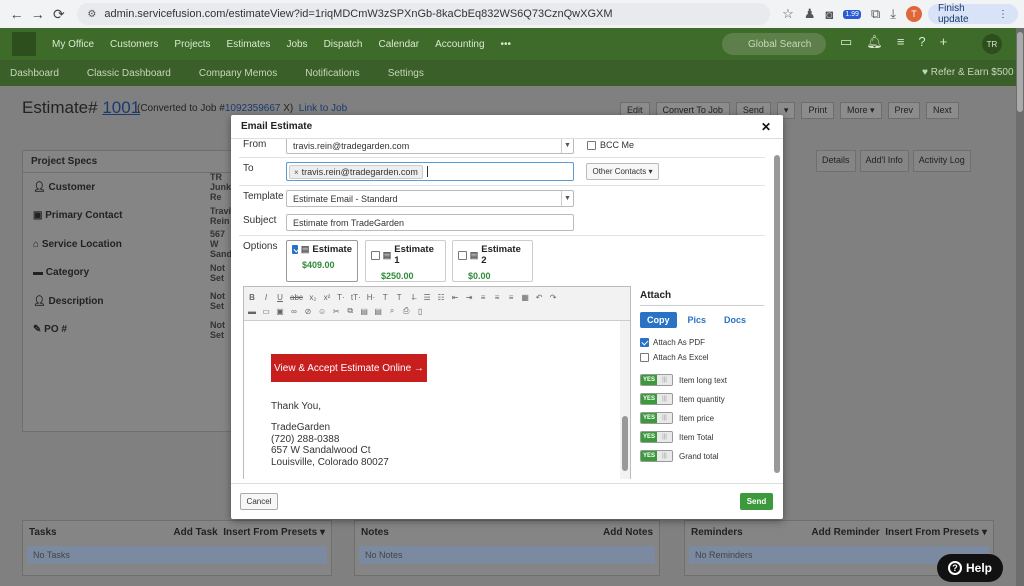 The width and height of the screenshot is (1024, 586). Describe the element at coordinates (274, 532) in the screenshot. I see `tasks-insert-presets: Insert From Presets ▾` at that location.